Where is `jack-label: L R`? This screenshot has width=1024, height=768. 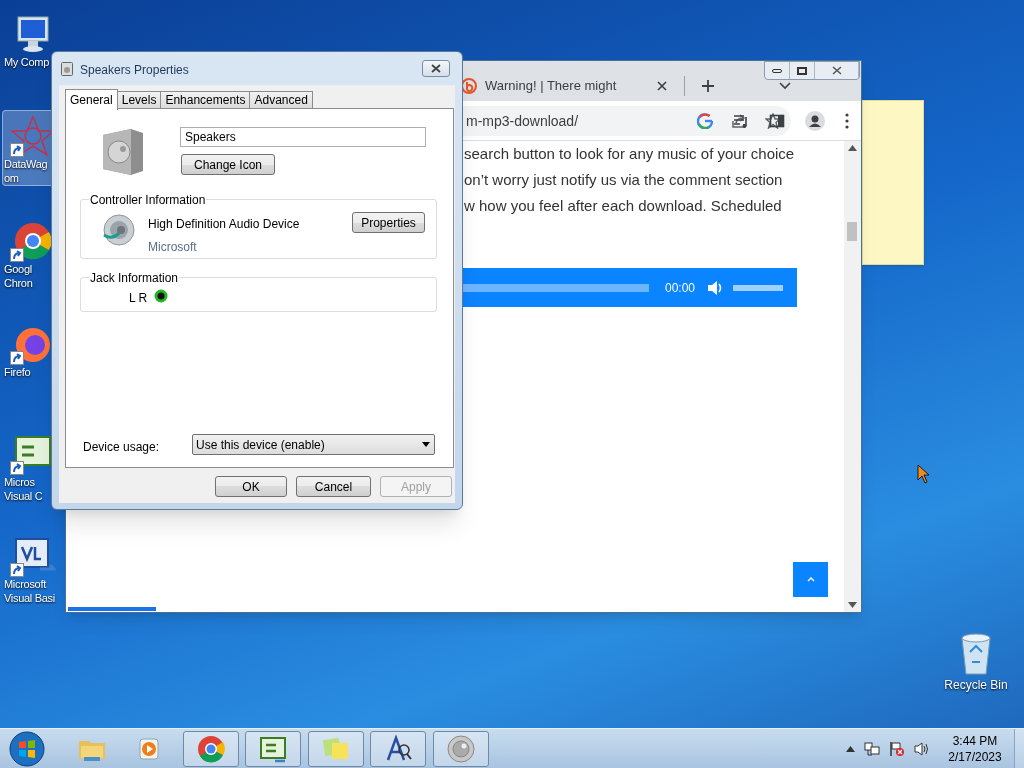
jack-label: L R is located at coordinates (138, 298).